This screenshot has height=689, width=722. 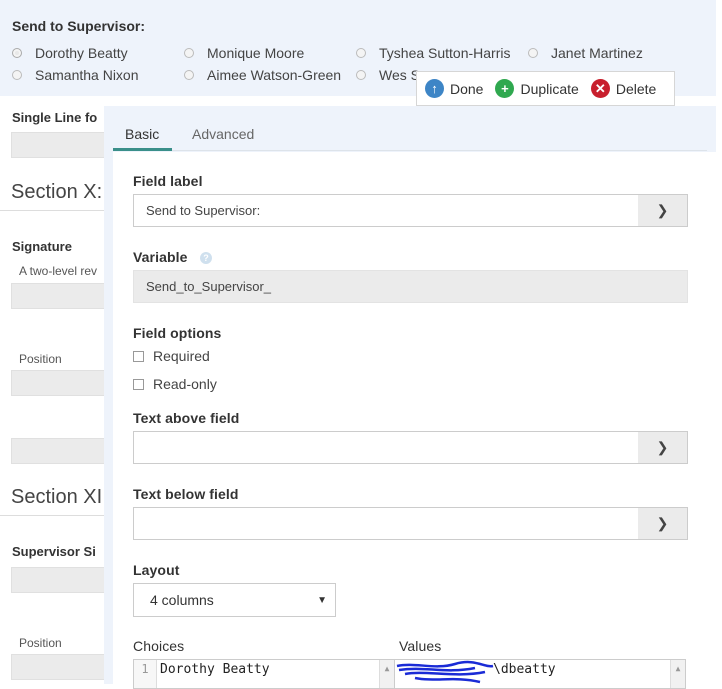 What do you see at coordinates (223, 134) in the screenshot?
I see `tab-advanced: Advanced` at bounding box center [223, 134].